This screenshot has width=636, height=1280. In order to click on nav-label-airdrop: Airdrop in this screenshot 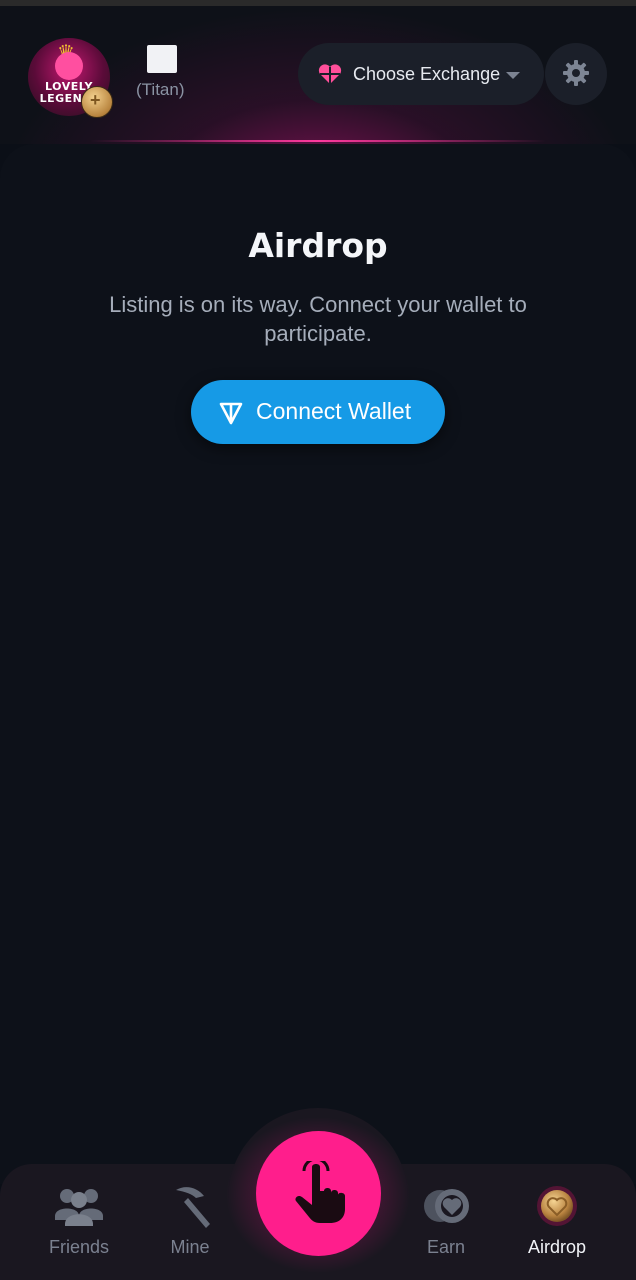, I will do `click(557, 1247)`.